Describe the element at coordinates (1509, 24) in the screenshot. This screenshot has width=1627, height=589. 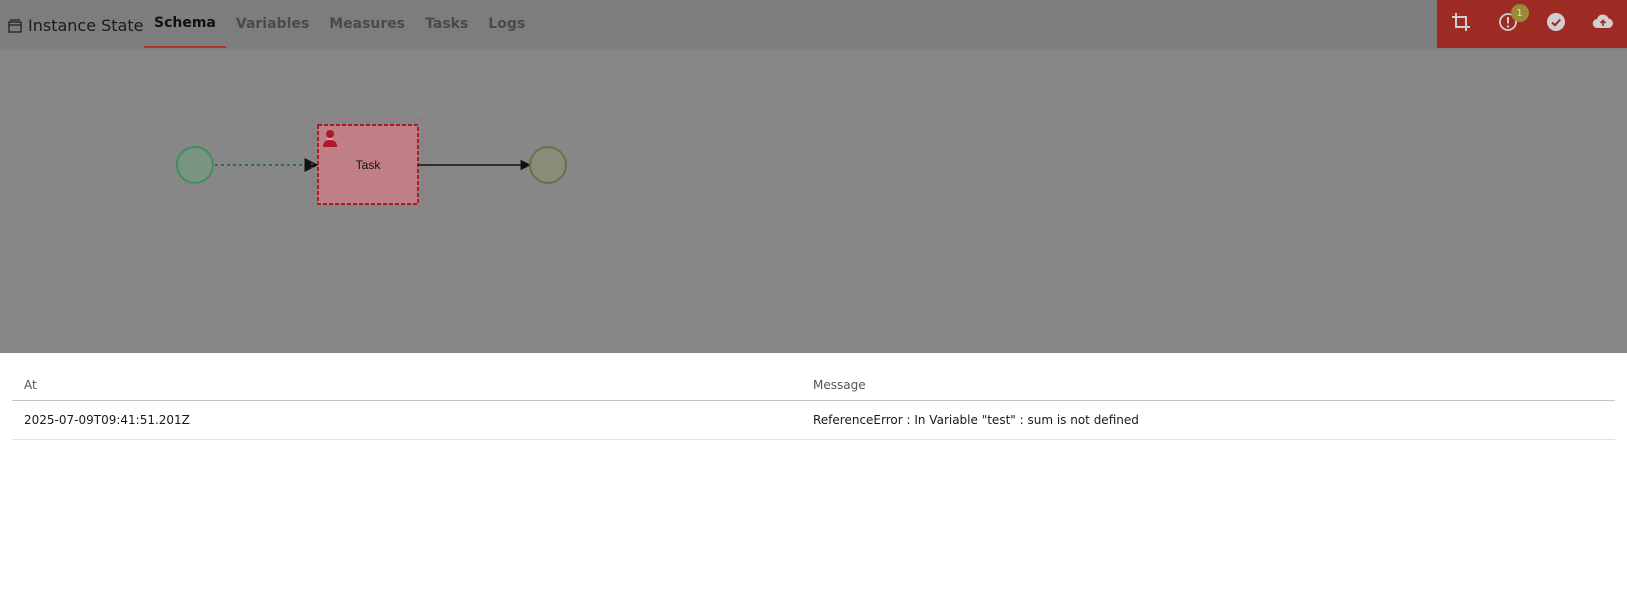
I see `errors-button: 1` at that location.